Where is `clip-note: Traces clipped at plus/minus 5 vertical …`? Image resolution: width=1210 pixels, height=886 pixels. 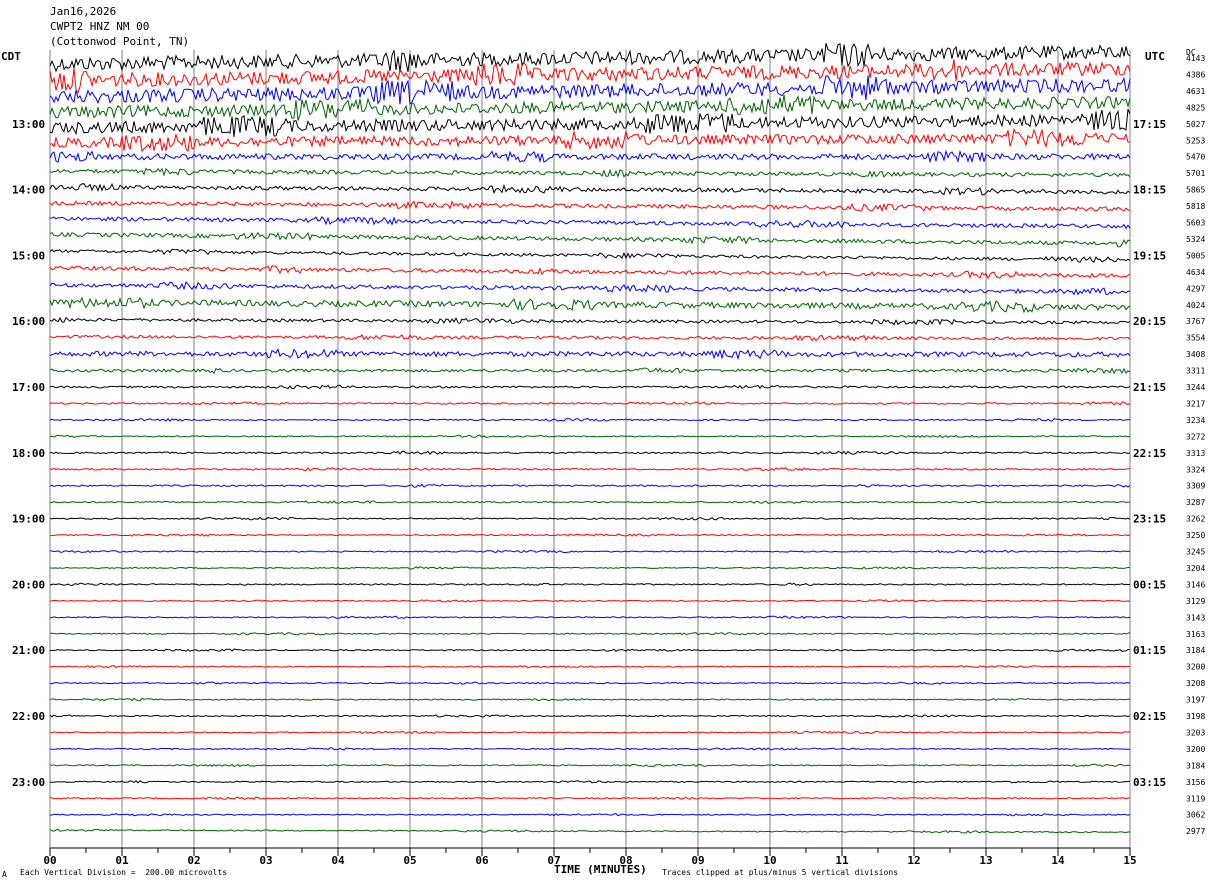 clip-note: Traces clipped at plus/minus 5 vertical … is located at coordinates (780, 872).